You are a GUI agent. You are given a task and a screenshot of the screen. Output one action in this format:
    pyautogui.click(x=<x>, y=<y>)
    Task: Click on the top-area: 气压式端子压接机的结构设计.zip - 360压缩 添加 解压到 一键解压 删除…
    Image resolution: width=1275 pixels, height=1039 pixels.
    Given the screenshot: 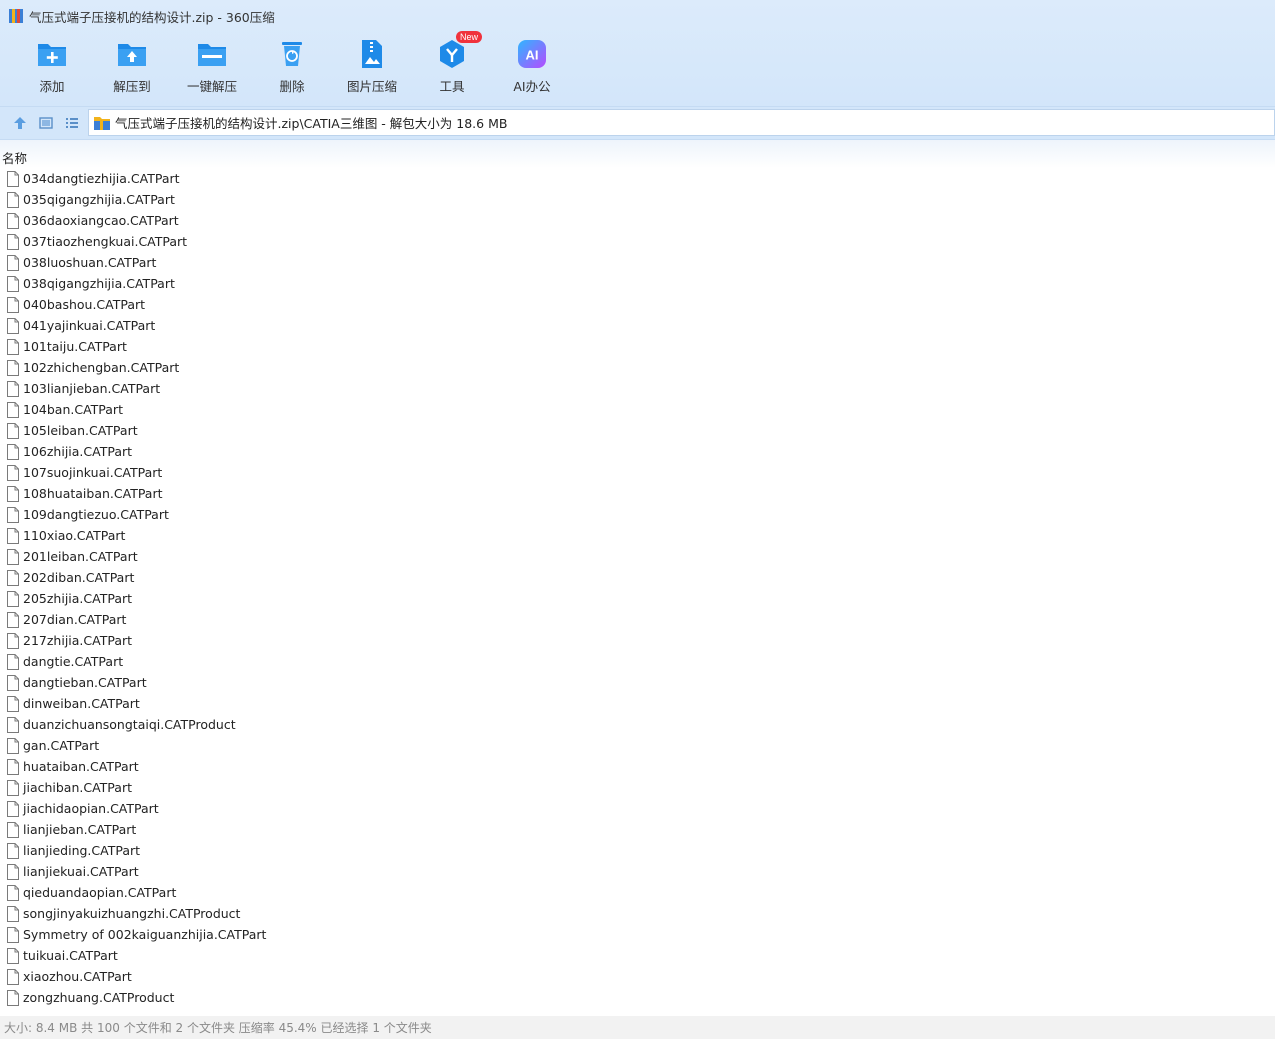 What is the action you would take?
    pyautogui.click(x=637, y=53)
    